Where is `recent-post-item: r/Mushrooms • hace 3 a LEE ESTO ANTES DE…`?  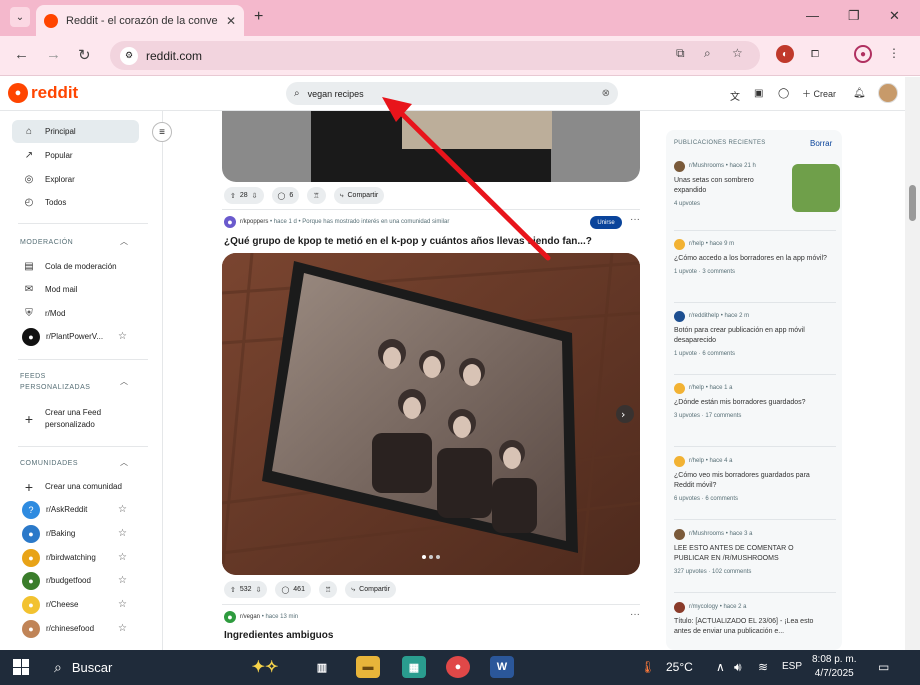 recent-post-item: r/Mushrooms • hace 3 a LEE ESTO ANTES DE… is located at coordinates (755, 551).